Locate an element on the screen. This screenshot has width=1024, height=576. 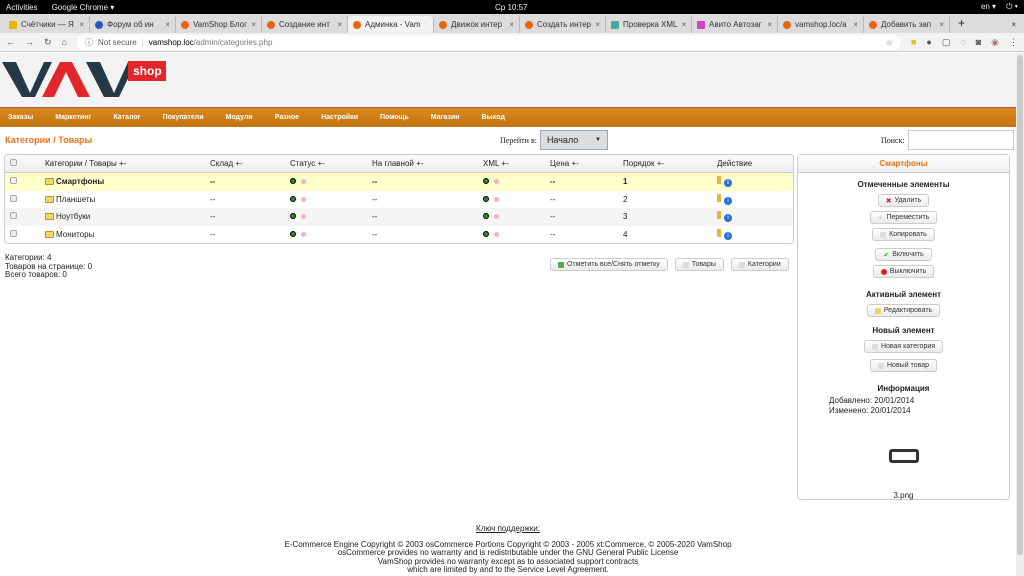
browser-tab: Создание инт × is located at coordinates (305, 24).